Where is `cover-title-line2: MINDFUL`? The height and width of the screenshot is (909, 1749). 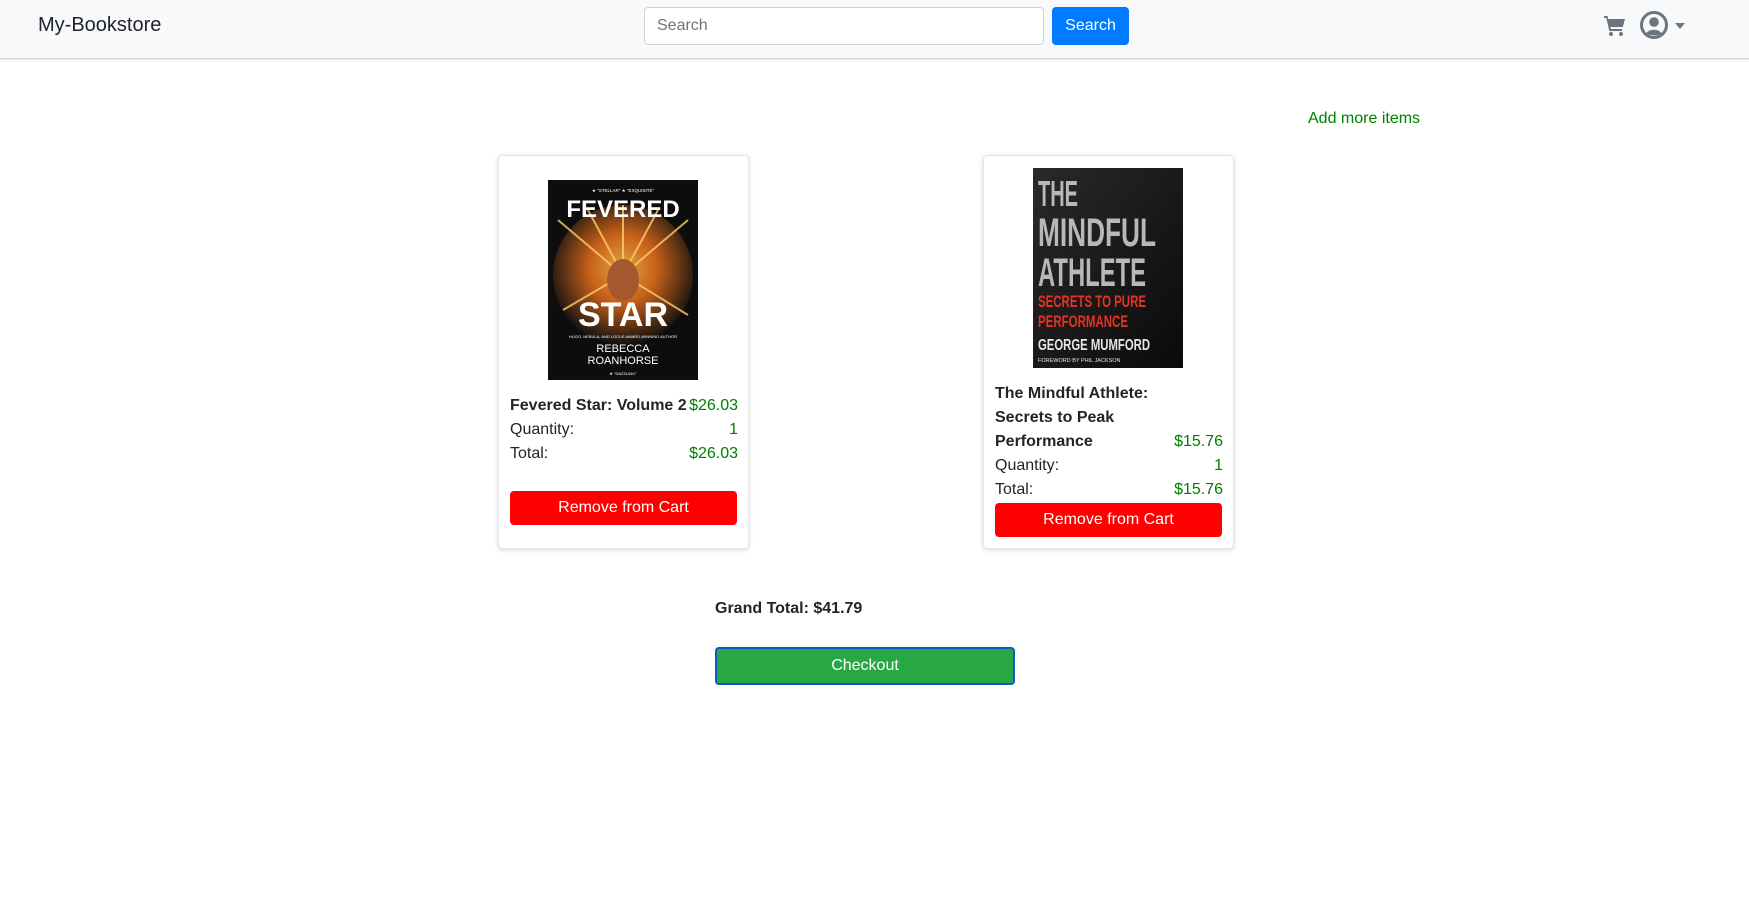 cover-title-line2: MINDFUL is located at coordinates (1097, 233).